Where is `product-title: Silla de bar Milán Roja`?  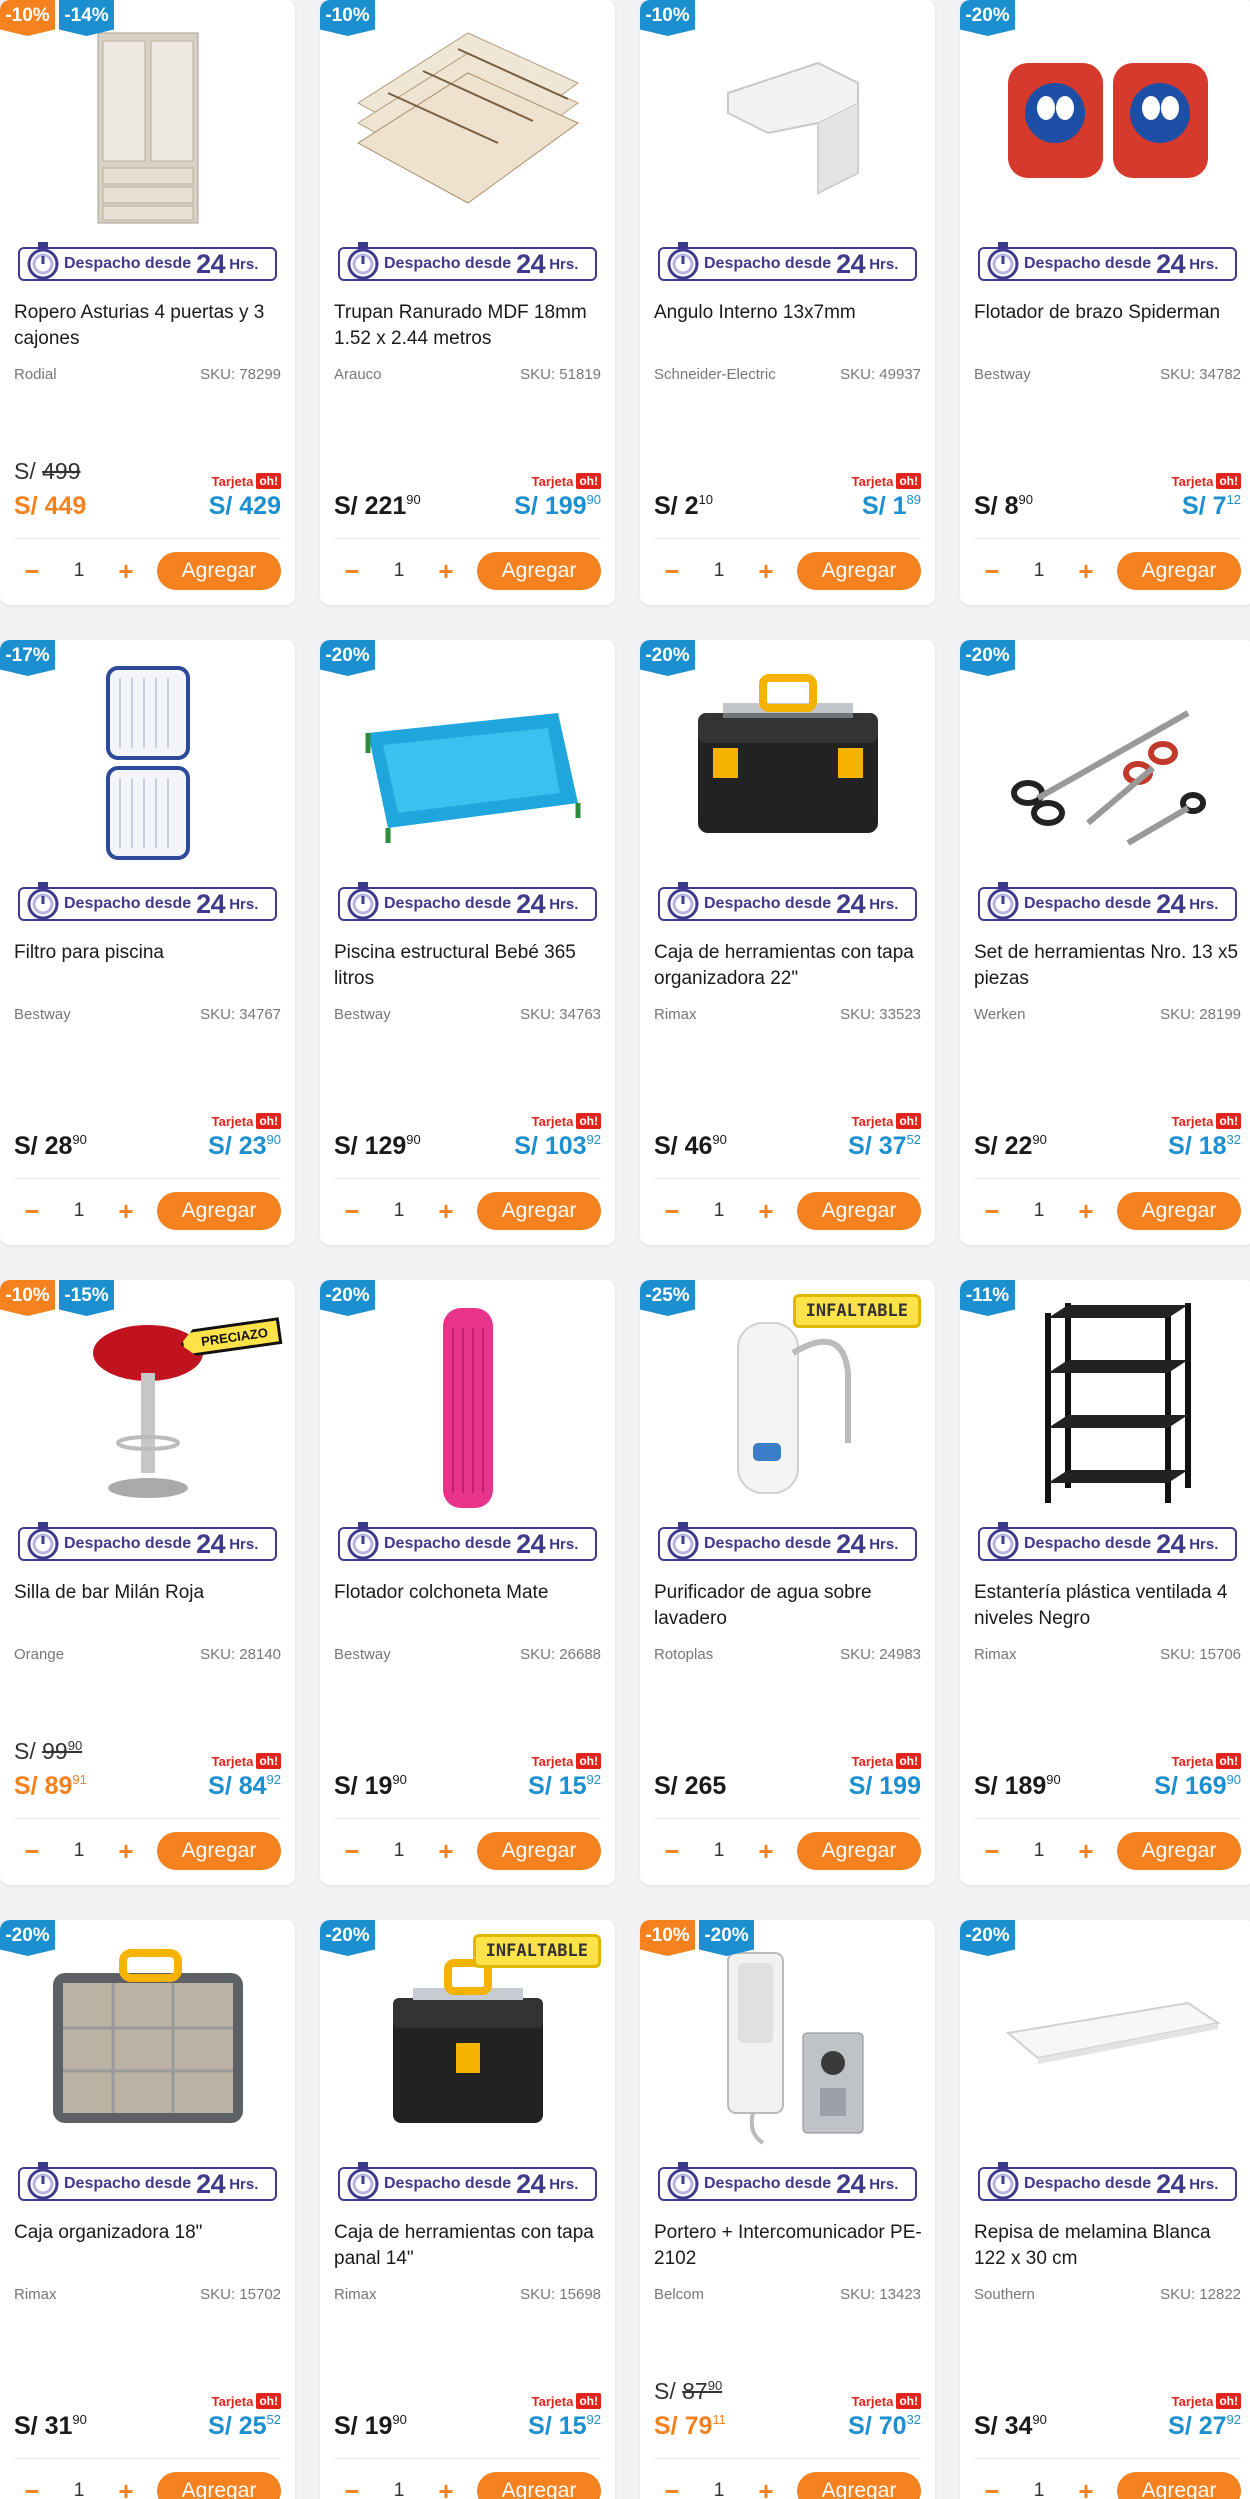
product-title: Silla de bar Milán Roja is located at coordinates (148, 1593).